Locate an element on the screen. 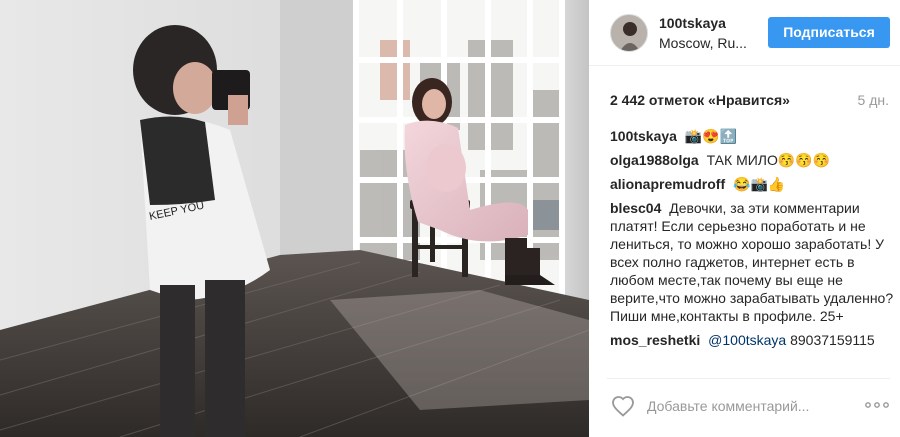 Image resolution: width=900 pixels, height=437 pixels. more-options-icon is located at coordinates (877, 405).